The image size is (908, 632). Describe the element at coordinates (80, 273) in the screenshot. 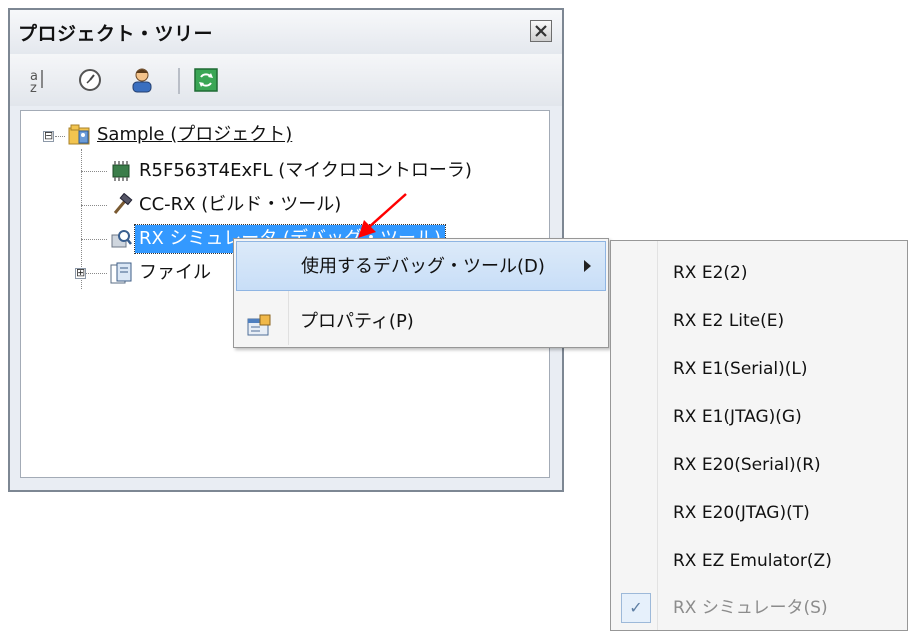

I see `expand-expander: ⊞` at that location.